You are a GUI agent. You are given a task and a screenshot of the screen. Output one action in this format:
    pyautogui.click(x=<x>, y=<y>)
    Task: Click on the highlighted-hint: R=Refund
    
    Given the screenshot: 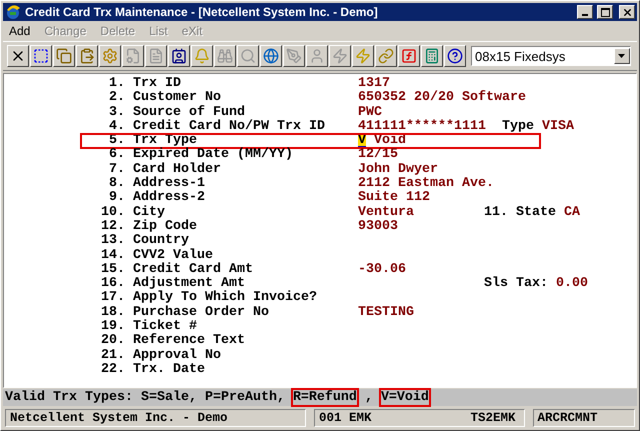 What is the action you would take?
    pyautogui.click(x=324, y=397)
    